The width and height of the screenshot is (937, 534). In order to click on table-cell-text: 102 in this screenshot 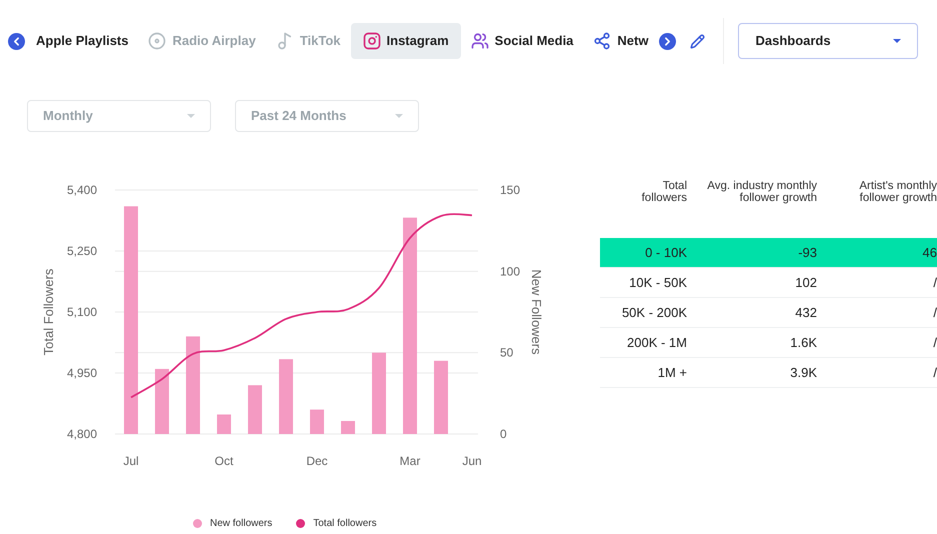, I will do `click(805, 283)`.